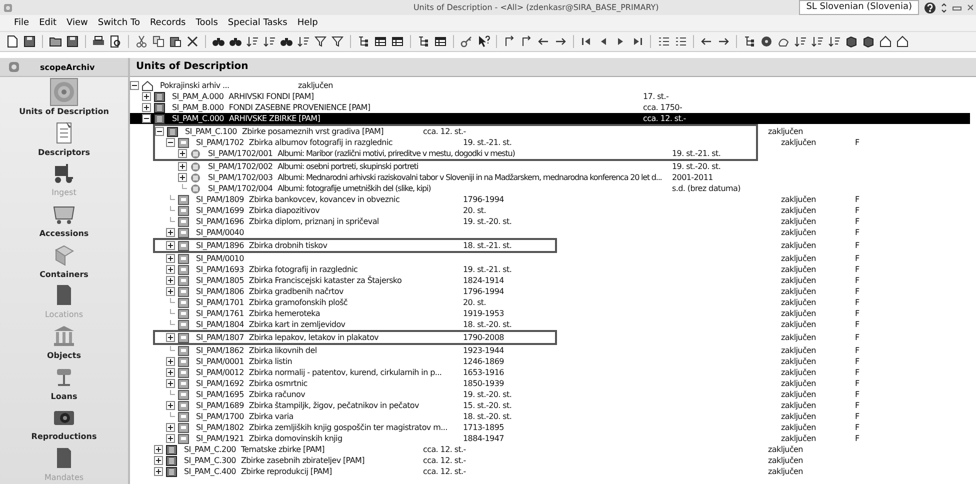 The image size is (976, 484). Describe the element at coordinates (550, 177) in the screenshot. I see `tree-row: SI_PAM/1702/003 Albumi: Mednarodni arhivski raziskovalni tabor v Sloveniji in na Madžarskem, mednarodna konferenca 20 let d... 2001-2011` at that location.